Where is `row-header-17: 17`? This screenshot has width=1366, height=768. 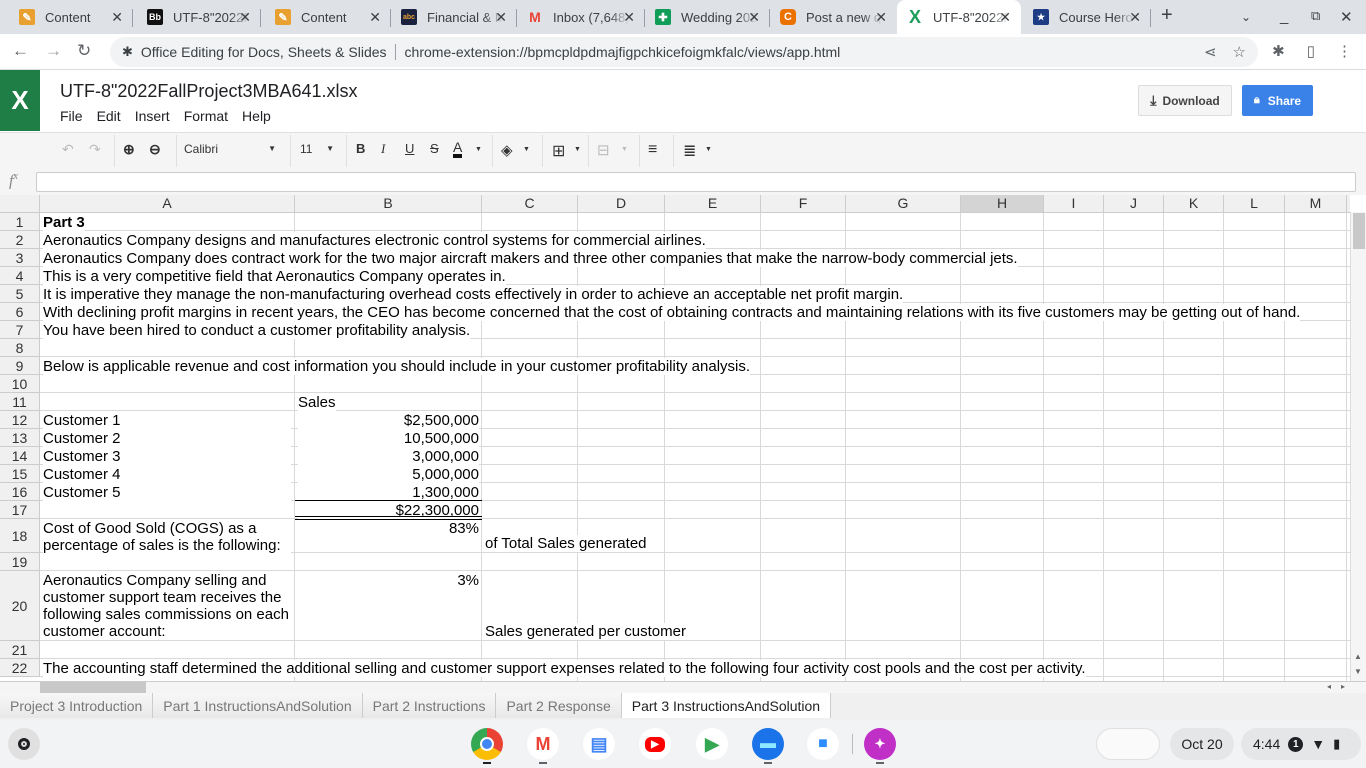 row-header-17: 17 is located at coordinates (20, 510).